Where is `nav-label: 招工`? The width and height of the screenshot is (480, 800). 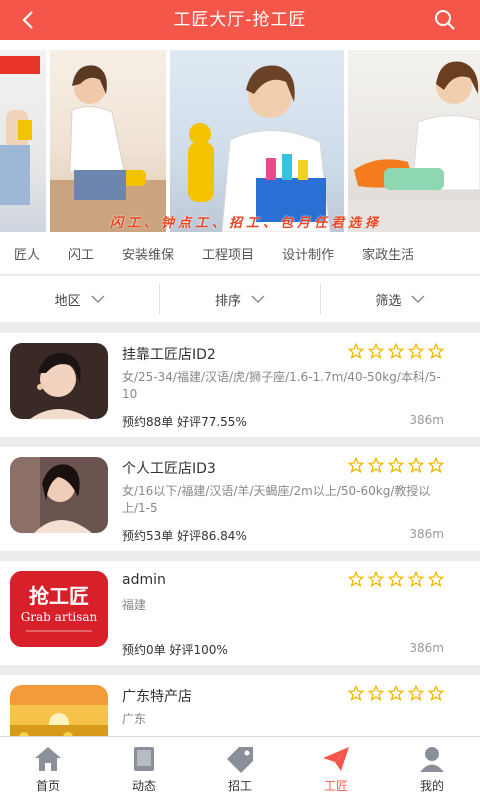 nav-label: 招工 is located at coordinates (239, 786).